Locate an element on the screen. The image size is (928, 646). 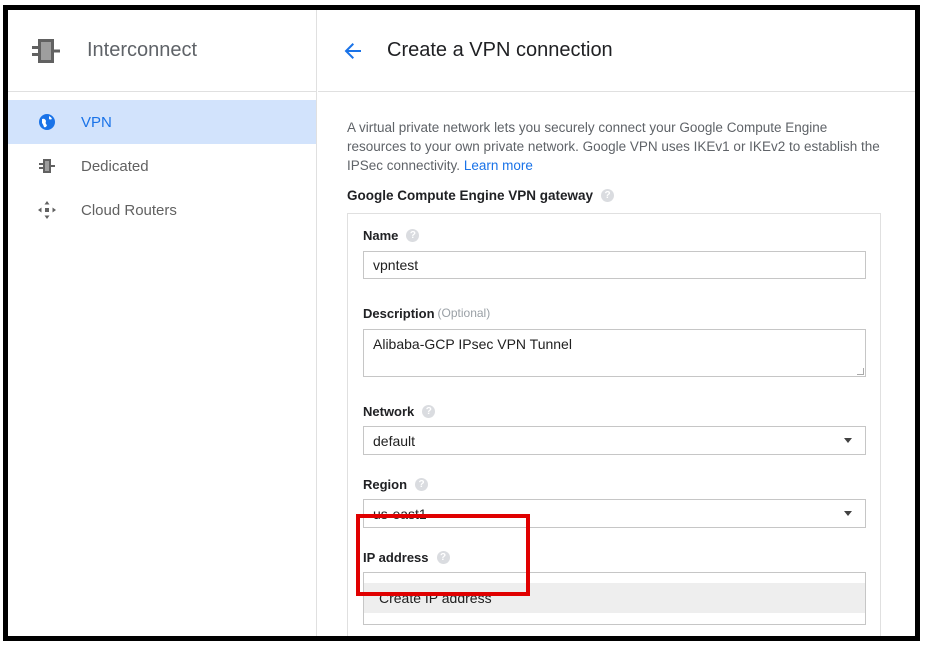
create-ip-address-option: Create IP address is located at coordinates (614, 598).